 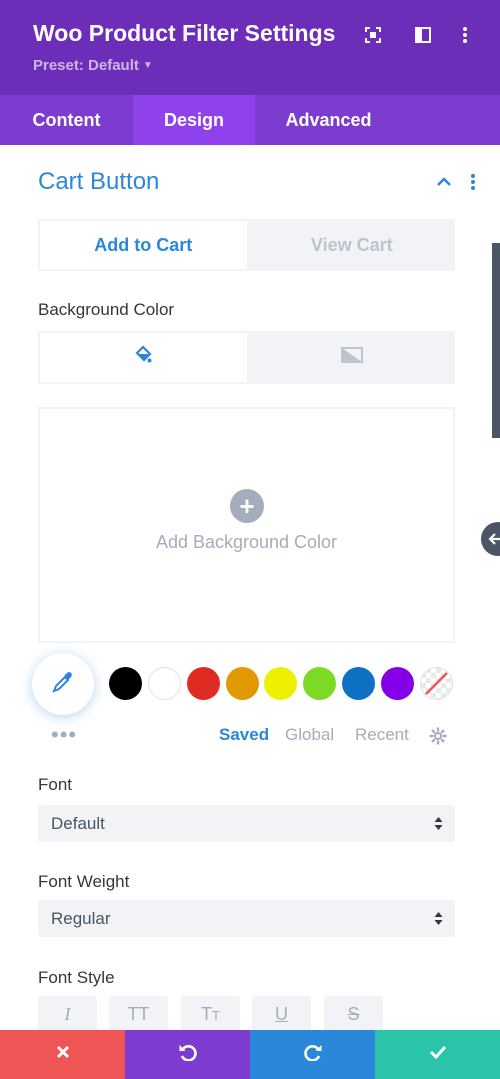 I want to click on tab-advanced: Advanced, so click(x=328, y=120).